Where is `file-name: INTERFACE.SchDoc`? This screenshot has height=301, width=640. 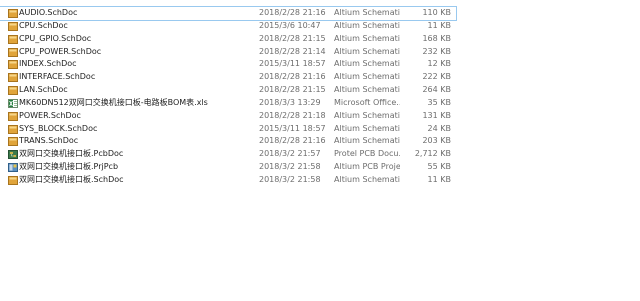 file-name: INTERFACE.SchDoc is located at coordinates (57, 77).